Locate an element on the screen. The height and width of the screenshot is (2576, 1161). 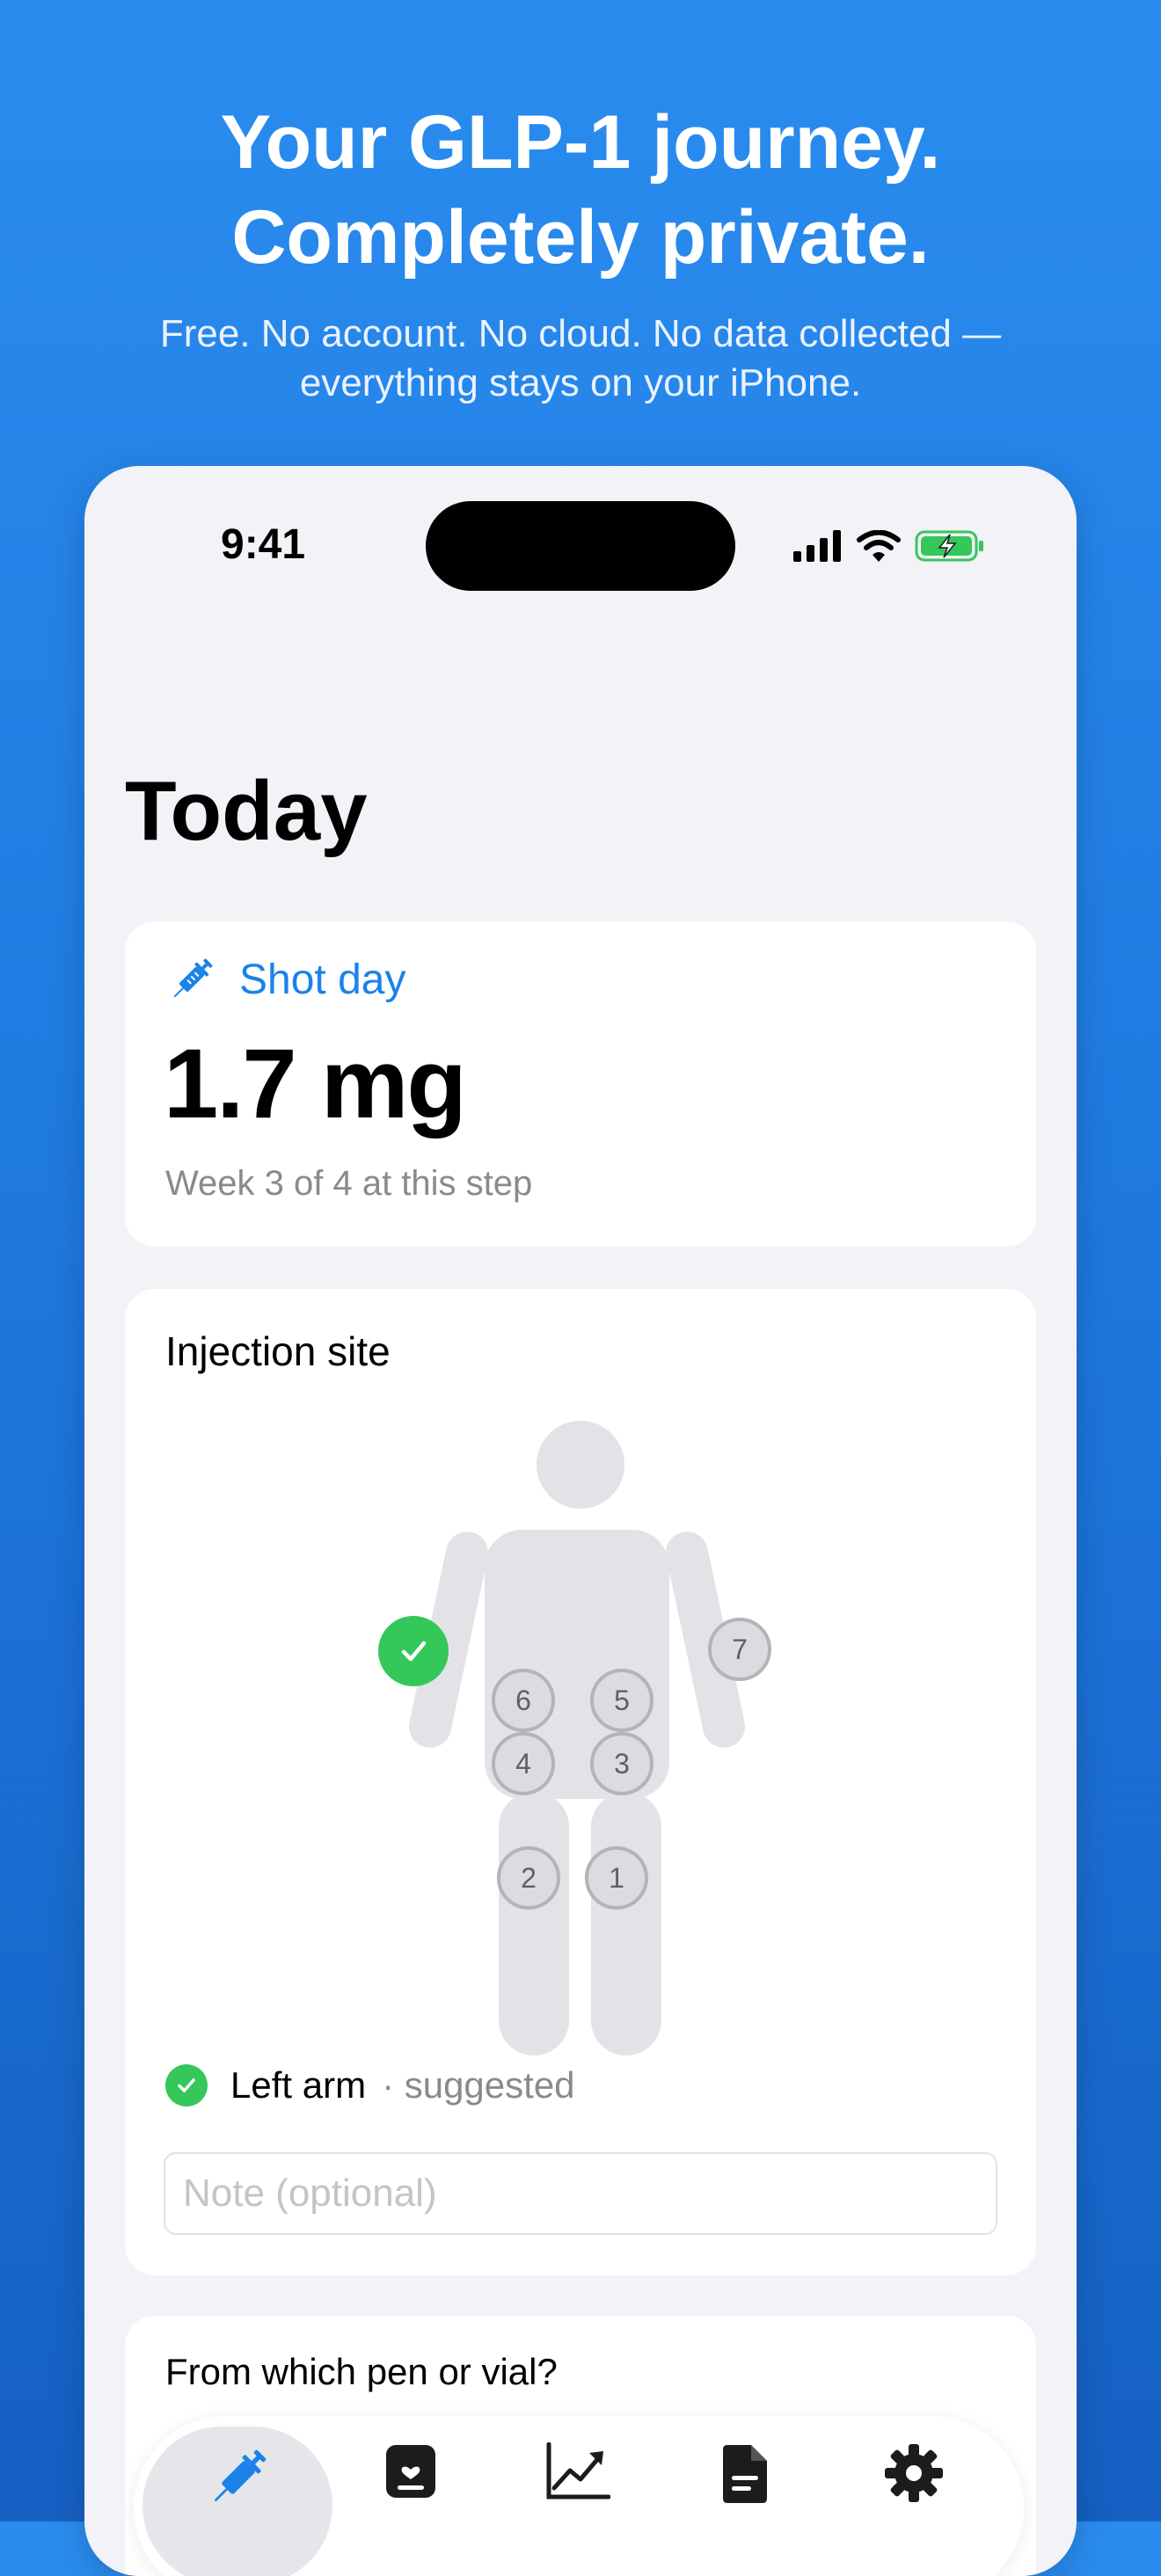
site-2: 2 is located at coordinates (528, 1878).